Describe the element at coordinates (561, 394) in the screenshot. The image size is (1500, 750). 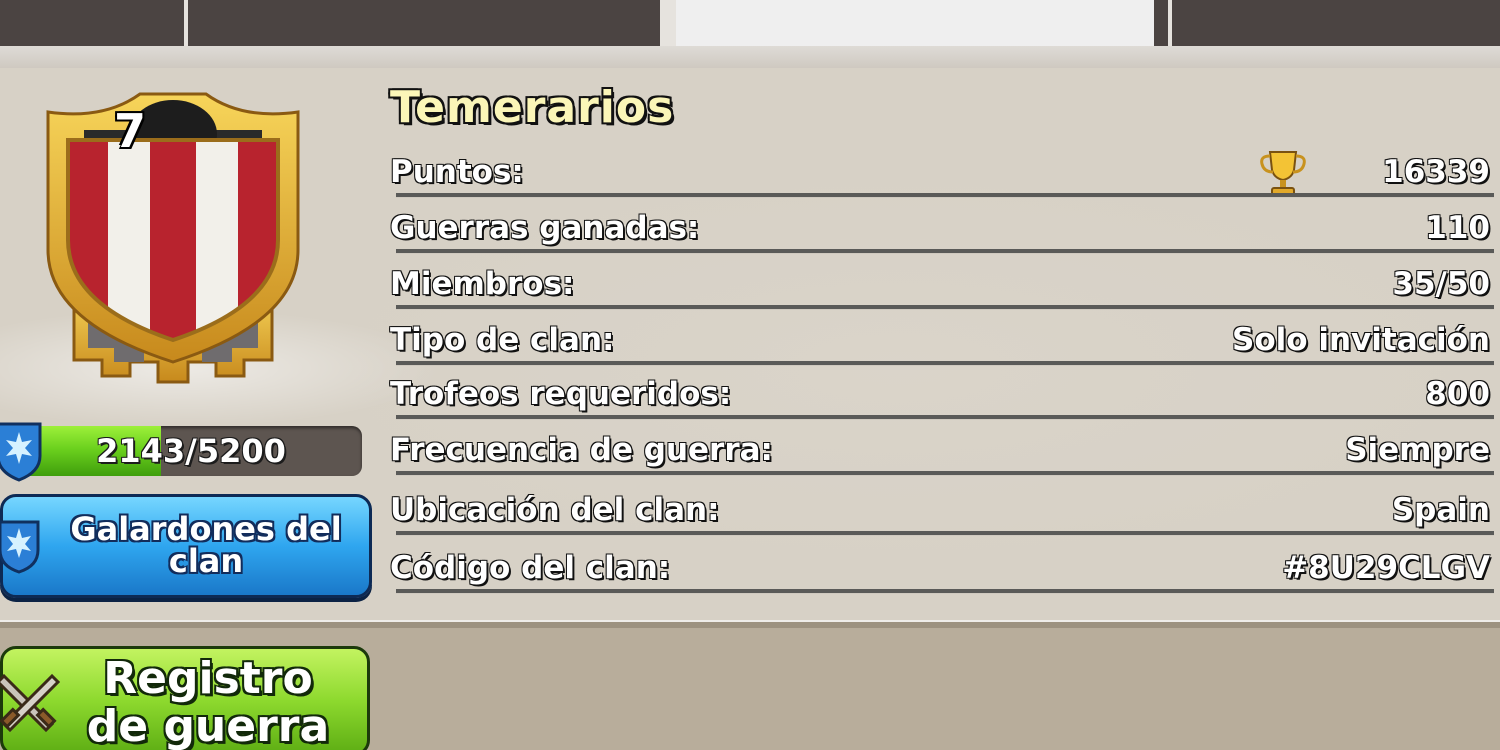
I see `stat-label: Trofeos requeridos:` at that location.